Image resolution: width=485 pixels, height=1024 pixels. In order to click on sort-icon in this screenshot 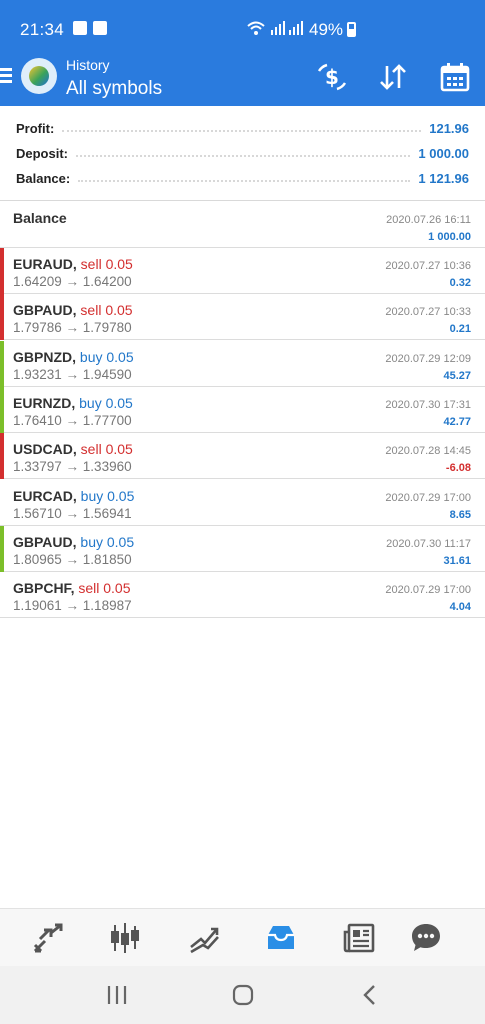, I will do `click(393, 77)`.